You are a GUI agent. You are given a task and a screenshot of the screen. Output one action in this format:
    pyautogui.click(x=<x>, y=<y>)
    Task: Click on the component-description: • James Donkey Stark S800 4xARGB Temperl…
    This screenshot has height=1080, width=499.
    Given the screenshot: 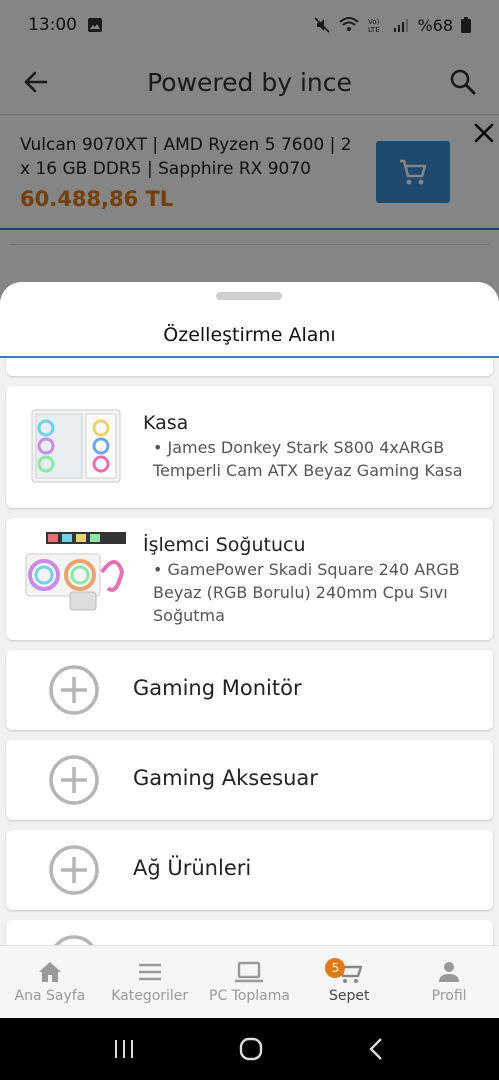 What is the action you would take?
    pyautogui.click(x=308, y=459)
    